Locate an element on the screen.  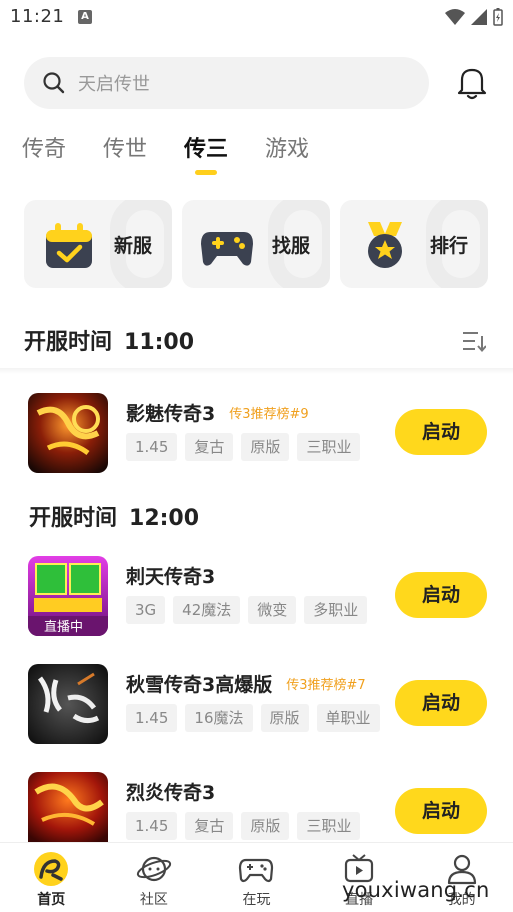
find-server-card: 找服 is located at coordinates (256, 244).